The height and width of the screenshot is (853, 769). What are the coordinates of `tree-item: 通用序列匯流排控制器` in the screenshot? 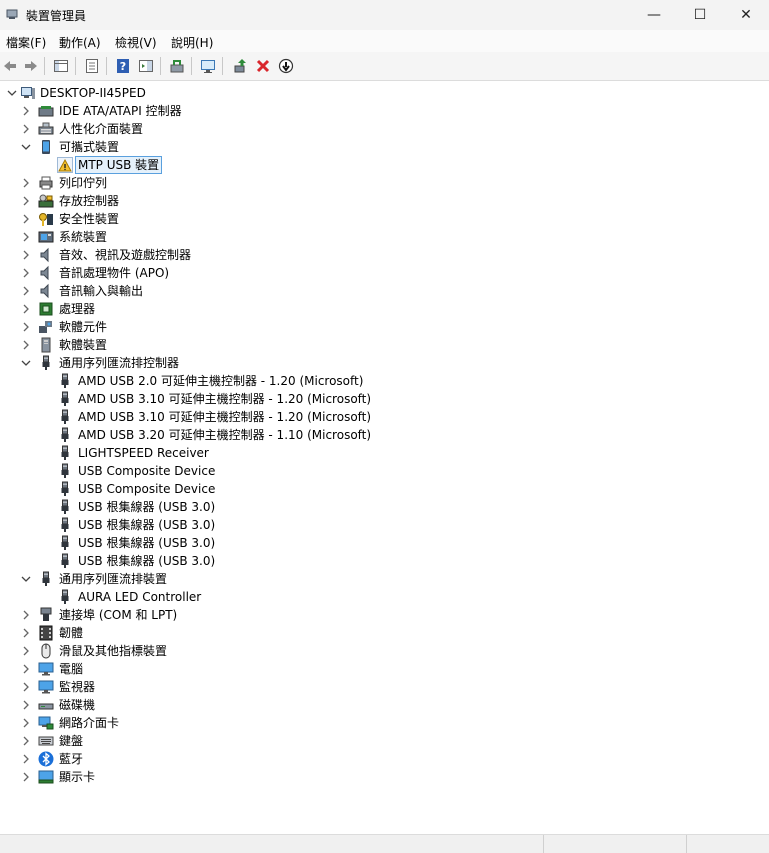 It's located at (384, 363).